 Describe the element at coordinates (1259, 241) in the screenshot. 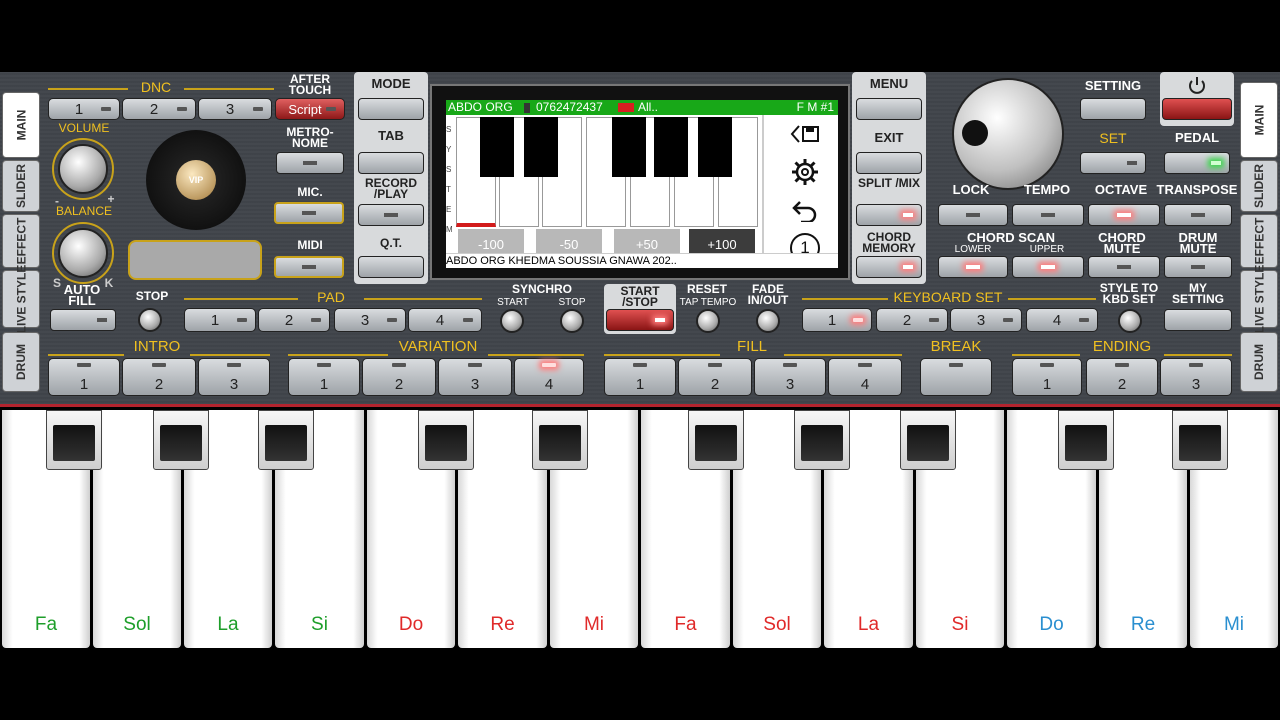

I see `tab-effect-right: EFFECT` at that location.